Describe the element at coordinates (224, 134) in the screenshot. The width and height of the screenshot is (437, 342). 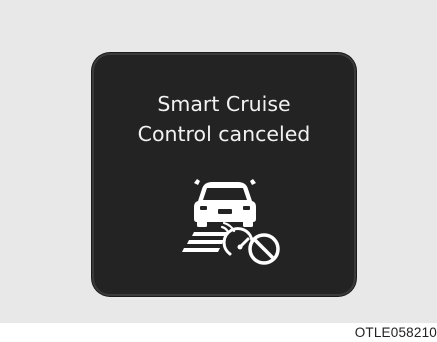
I see `message-line-2: Control canceled` at that location.